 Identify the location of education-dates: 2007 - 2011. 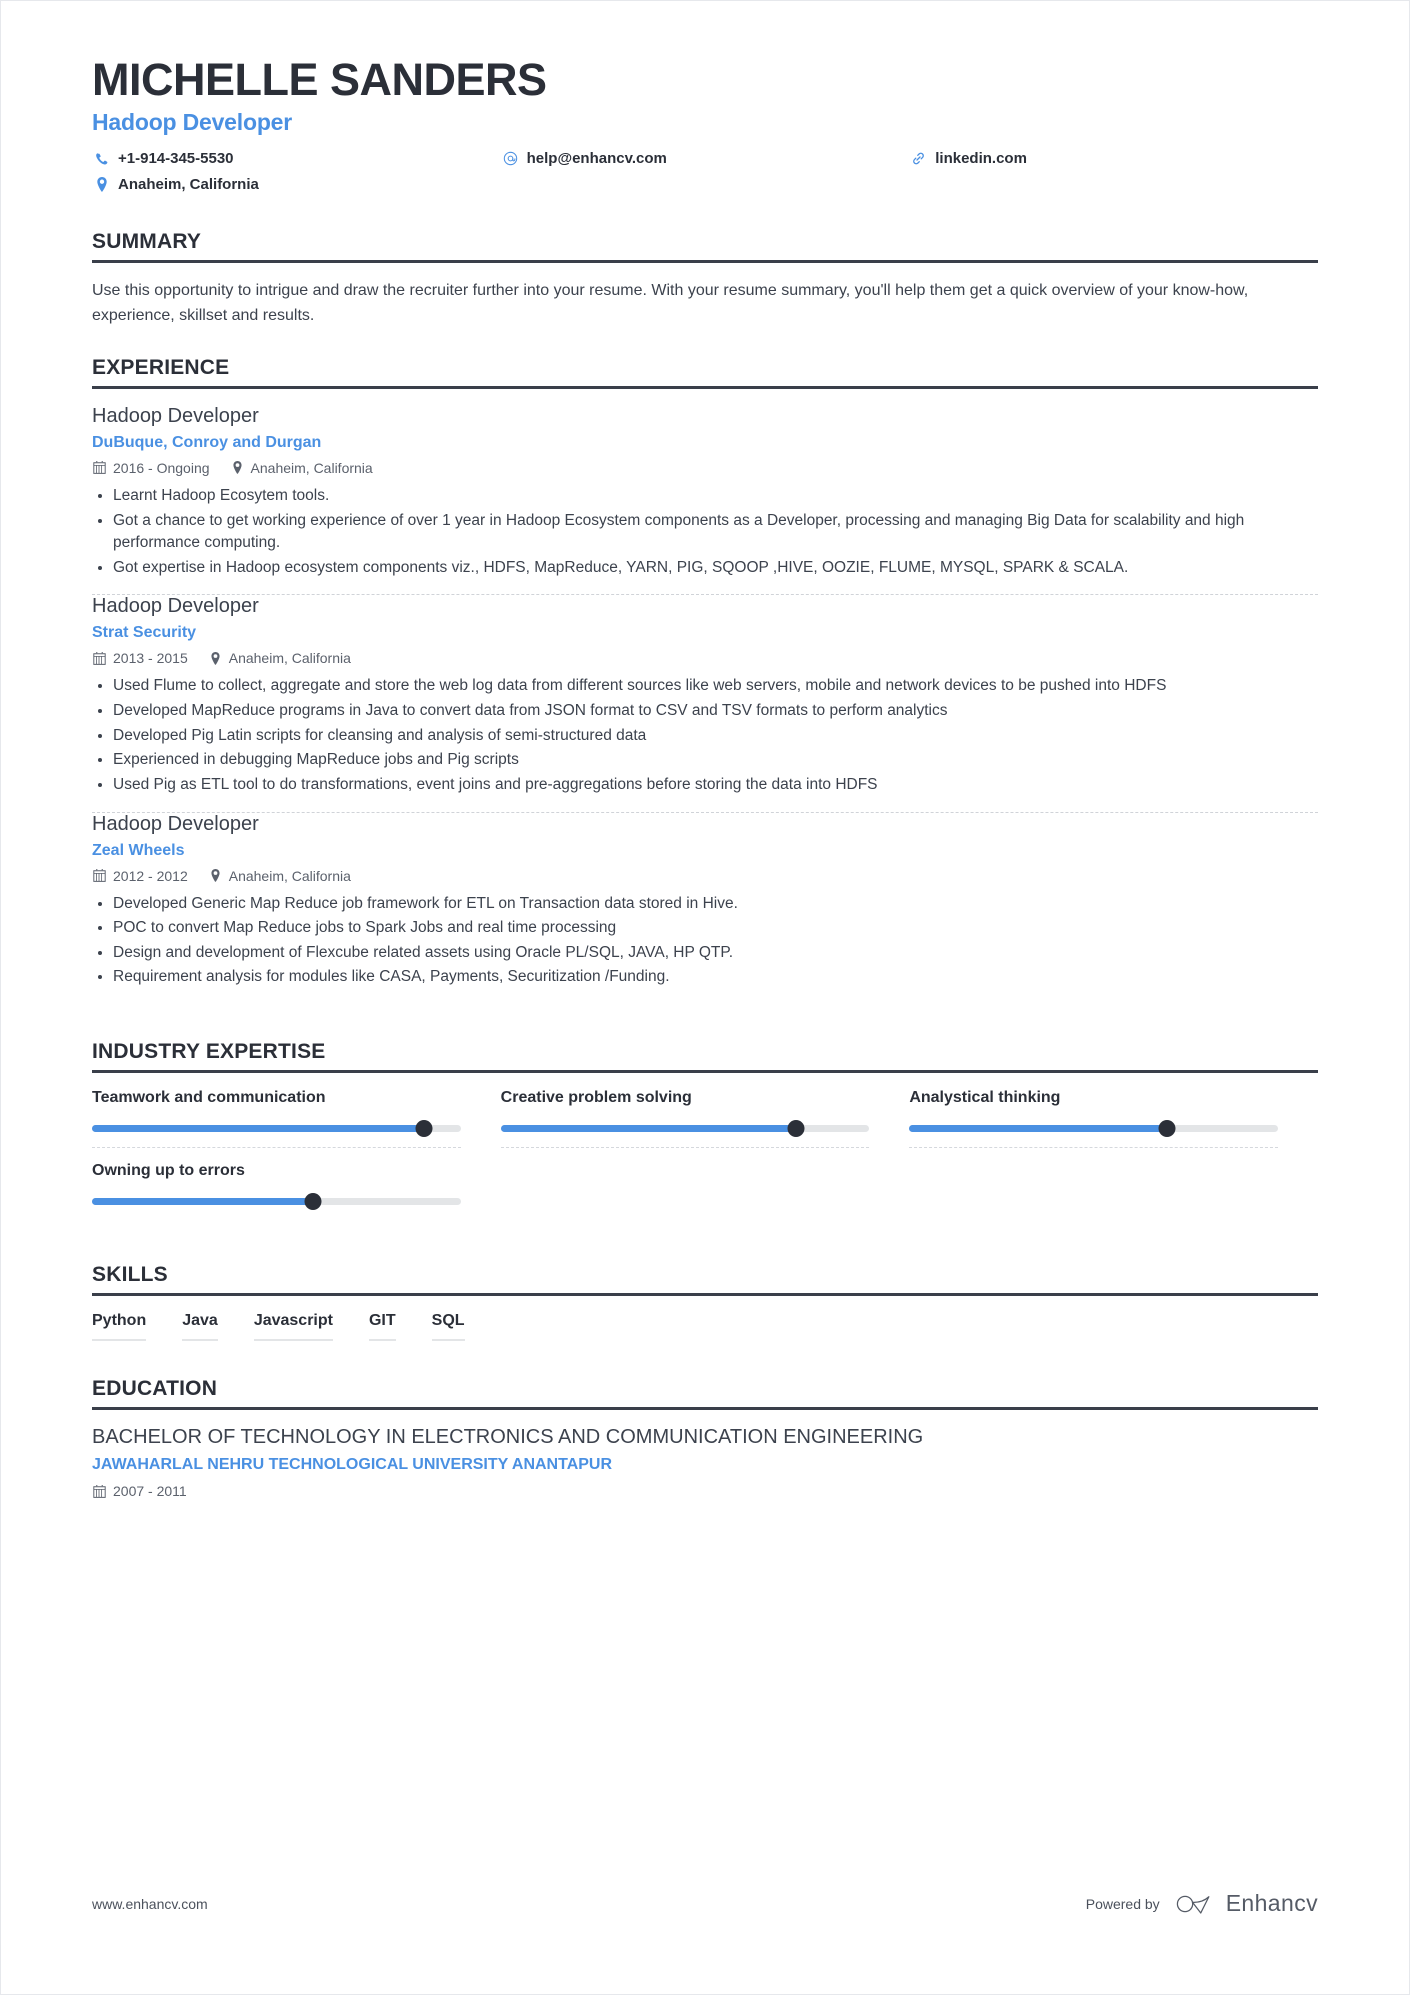
(150, 1491).